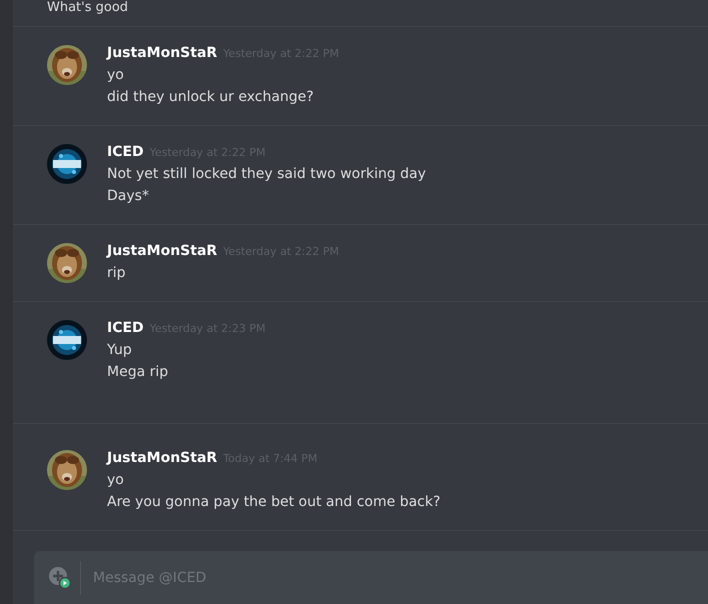 The height and width of the screenshot is (604, 708). What do you see at coordinates (138, 372) in the screenshot?
I see `message-text: Mega rip` at bounding box center [138, 372].